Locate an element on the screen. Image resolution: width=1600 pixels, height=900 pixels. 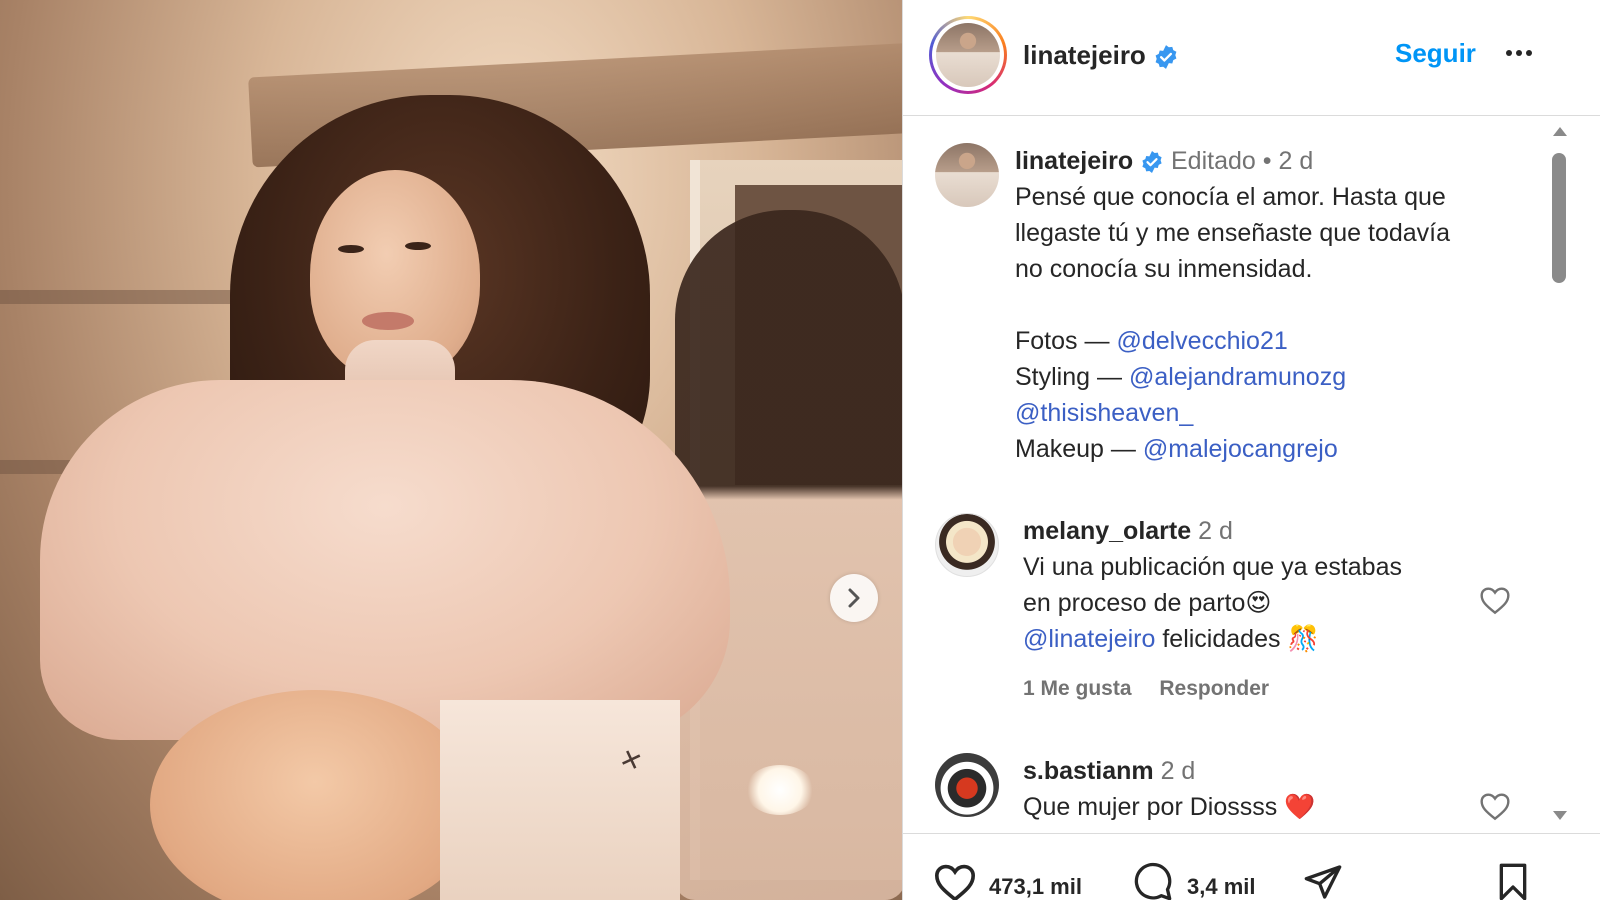
likes-count: 473,1 mil is located at coordinates (1035, 887).